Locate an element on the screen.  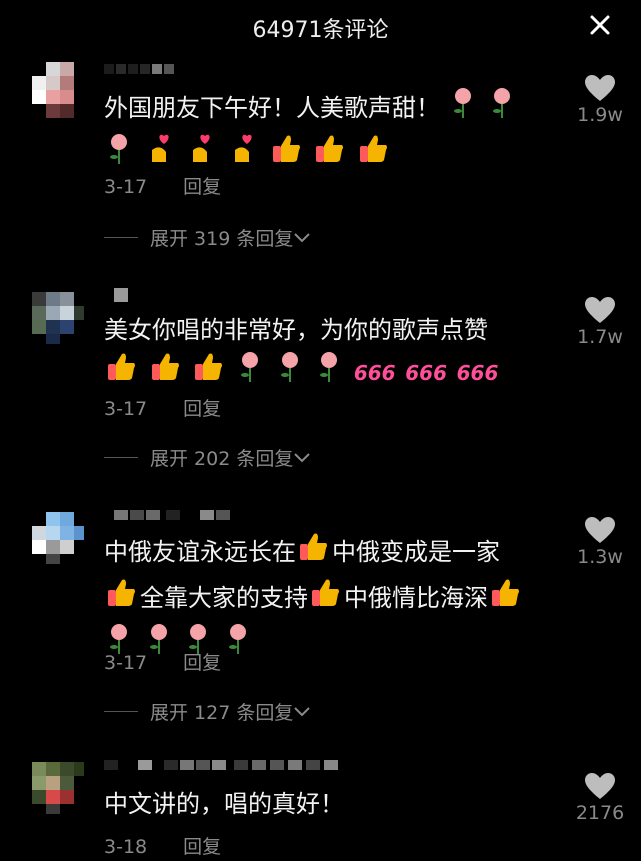
comment-text-line: 美女你唱的非常好，为你的歌声点赞 is located at coordinates (296, 330).